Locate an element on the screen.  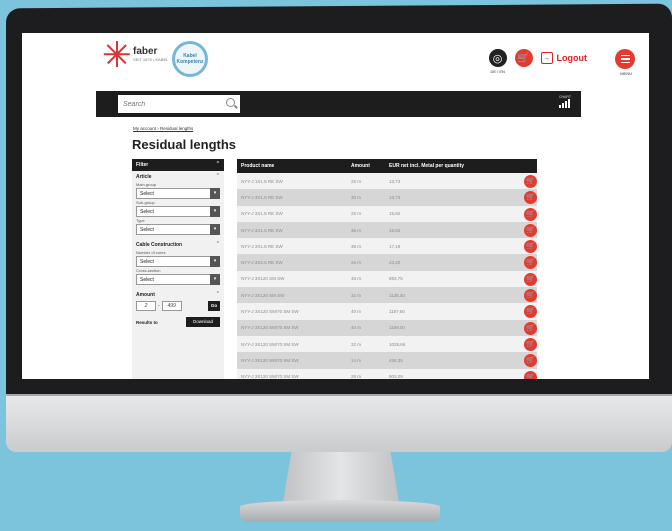
type-label: Type is located at coordinates (140, 220).